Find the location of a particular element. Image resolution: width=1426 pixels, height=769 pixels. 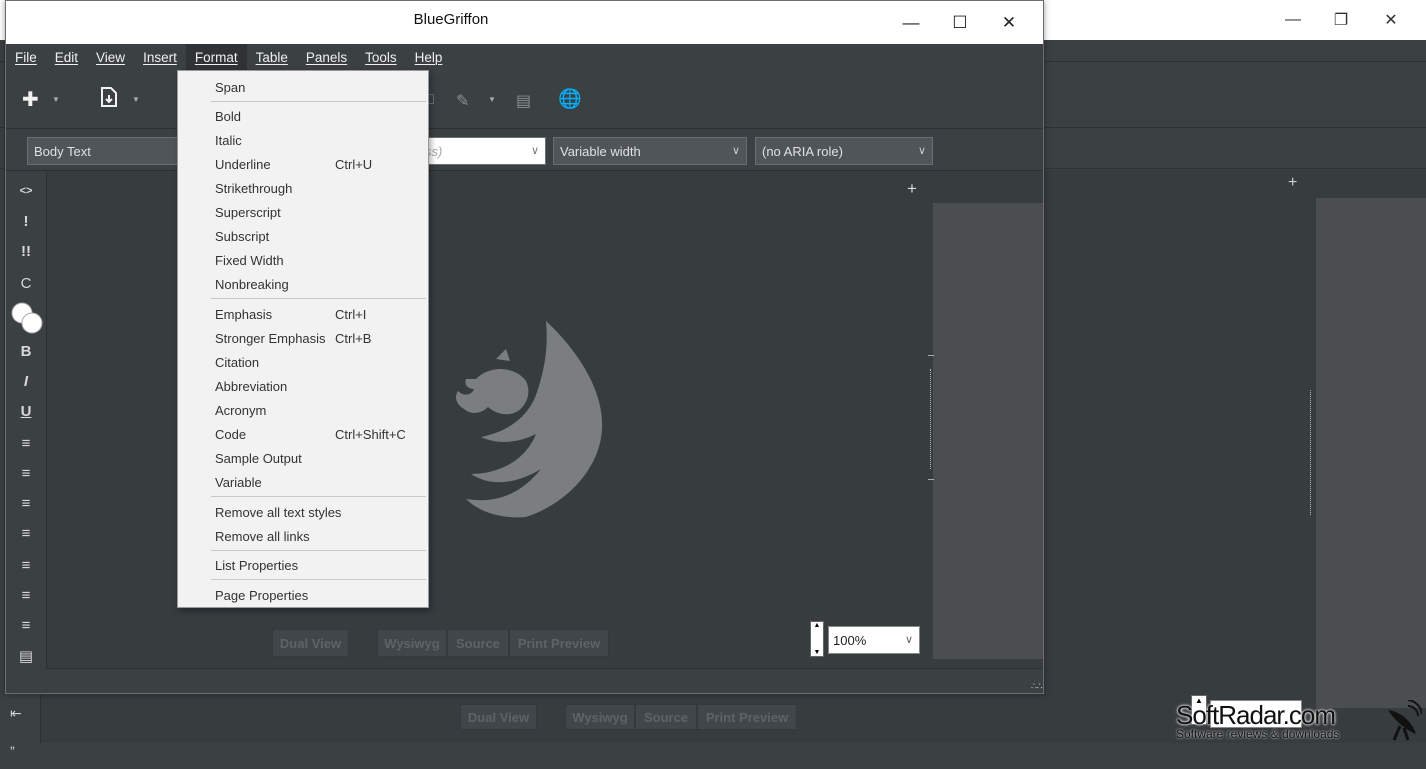

underline-icon: U is located at coordinates (26, 411).